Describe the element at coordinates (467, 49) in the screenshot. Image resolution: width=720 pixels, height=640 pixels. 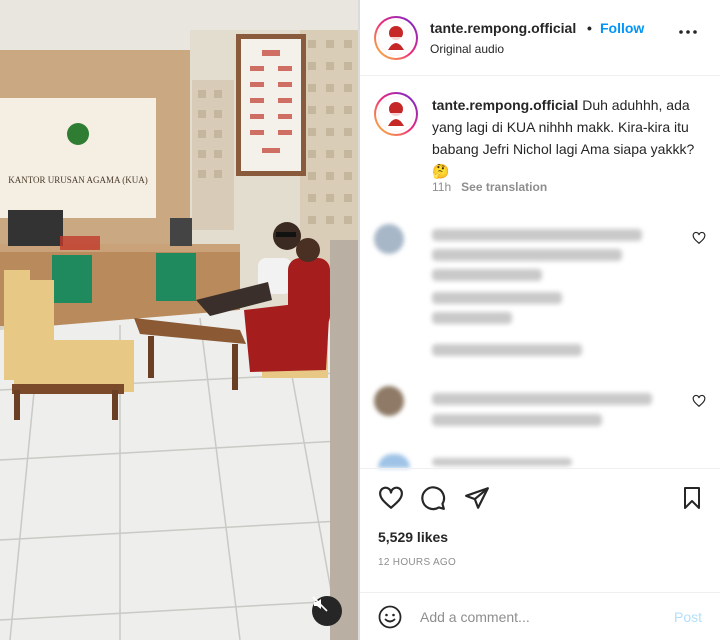
I see `original-audio-link: Original audio` at that location.